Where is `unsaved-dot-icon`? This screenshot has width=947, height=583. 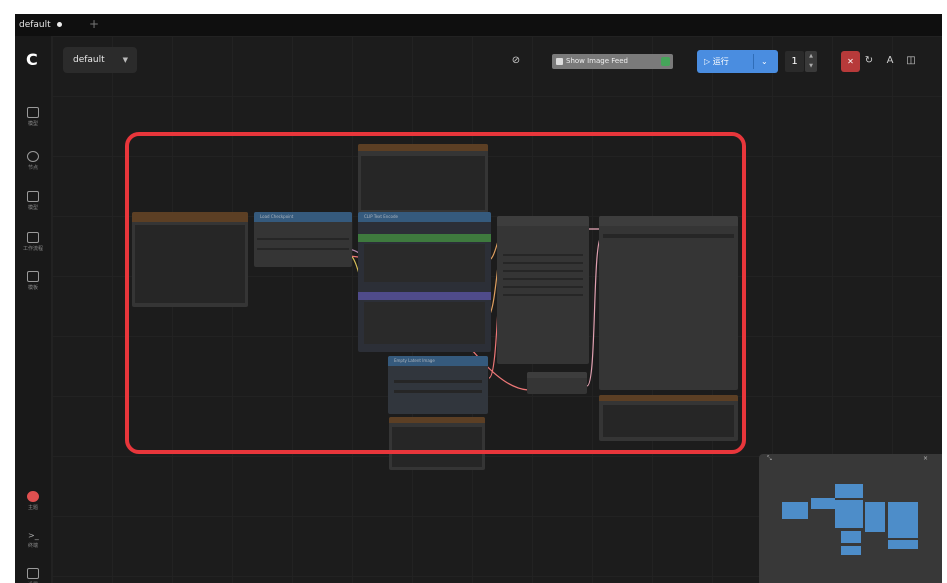
unsaved-dot-icon is located at coordinates (59, 24).